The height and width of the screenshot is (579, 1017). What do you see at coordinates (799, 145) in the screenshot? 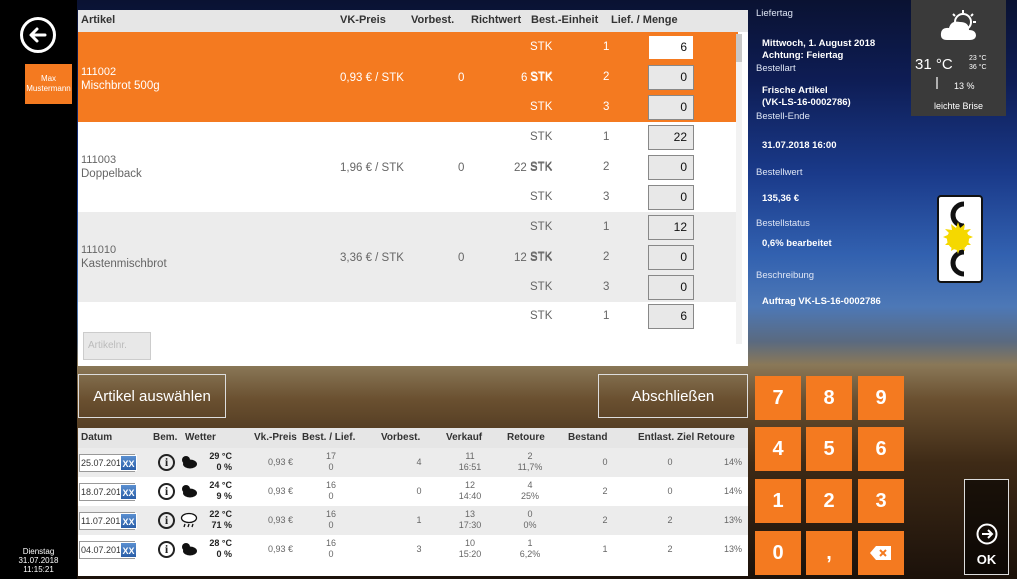
I see `bestell-ende-value: 31.07.2018 16:00` at bounding box center [799, 145].